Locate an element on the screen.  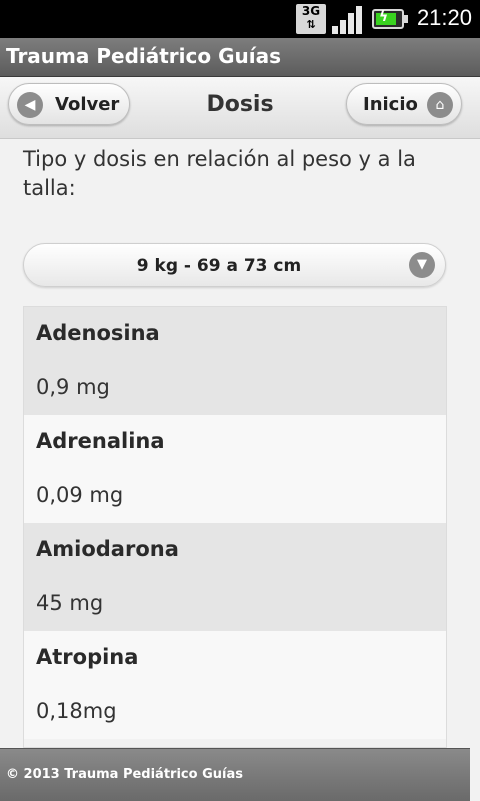
footer: © 2013 Trauma Pediátrico Guías is located at coordinates (235, 774).